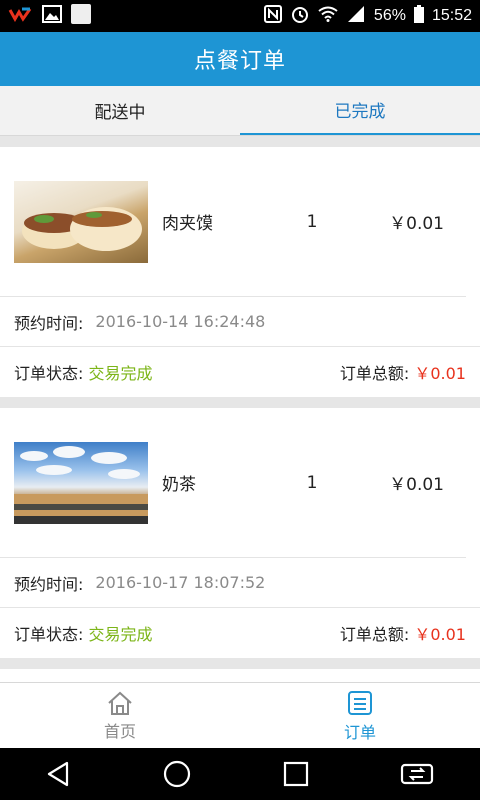 This screenshot has height=800, width=480. What do you see at coordinates (120, 113) in the screenshot?
I see `tab-label: 配送中` at bounding box center [120, 113].